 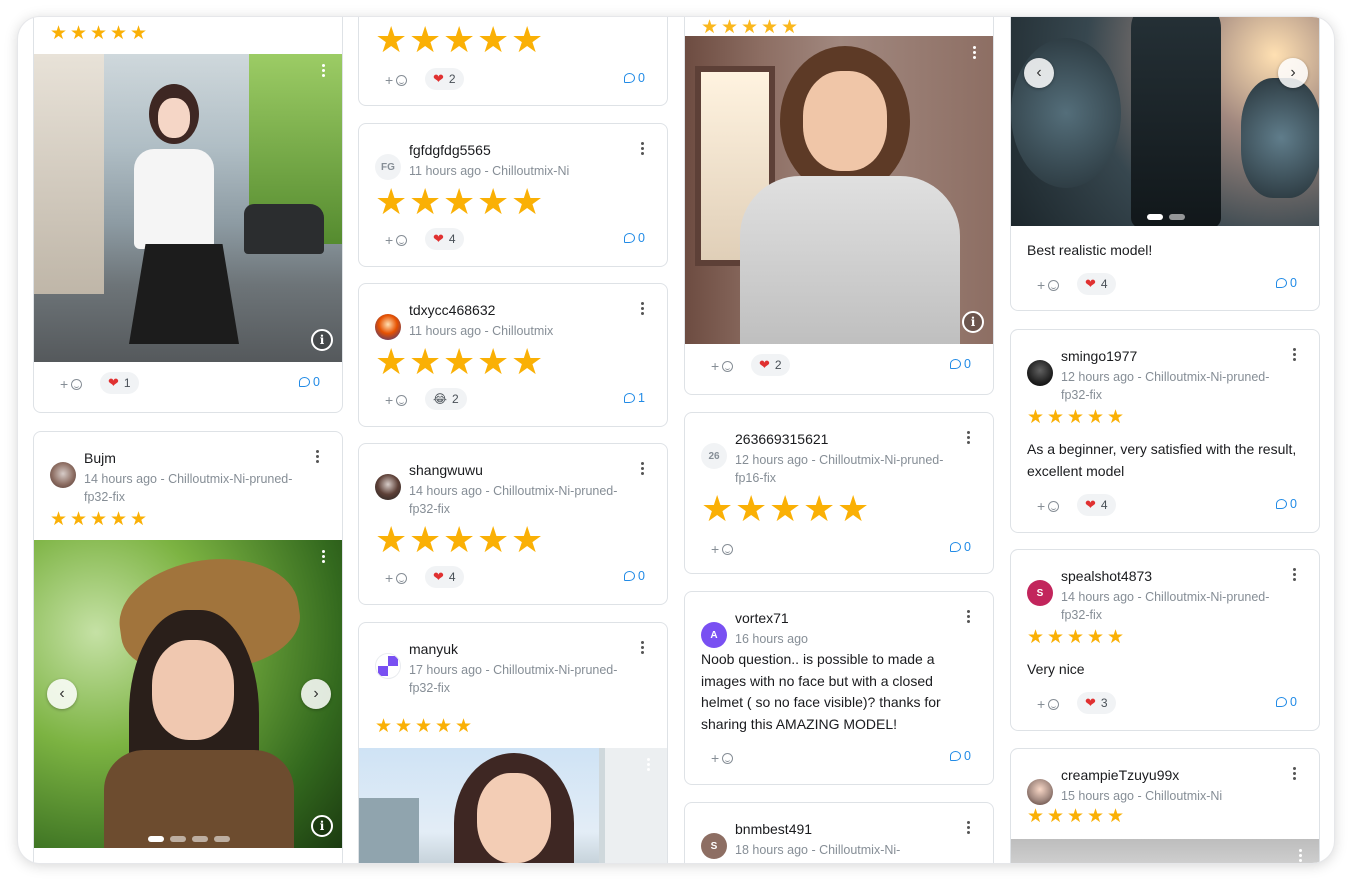 I want to click on reaction-pill: ❤ 1, so click(x=119, y=383).